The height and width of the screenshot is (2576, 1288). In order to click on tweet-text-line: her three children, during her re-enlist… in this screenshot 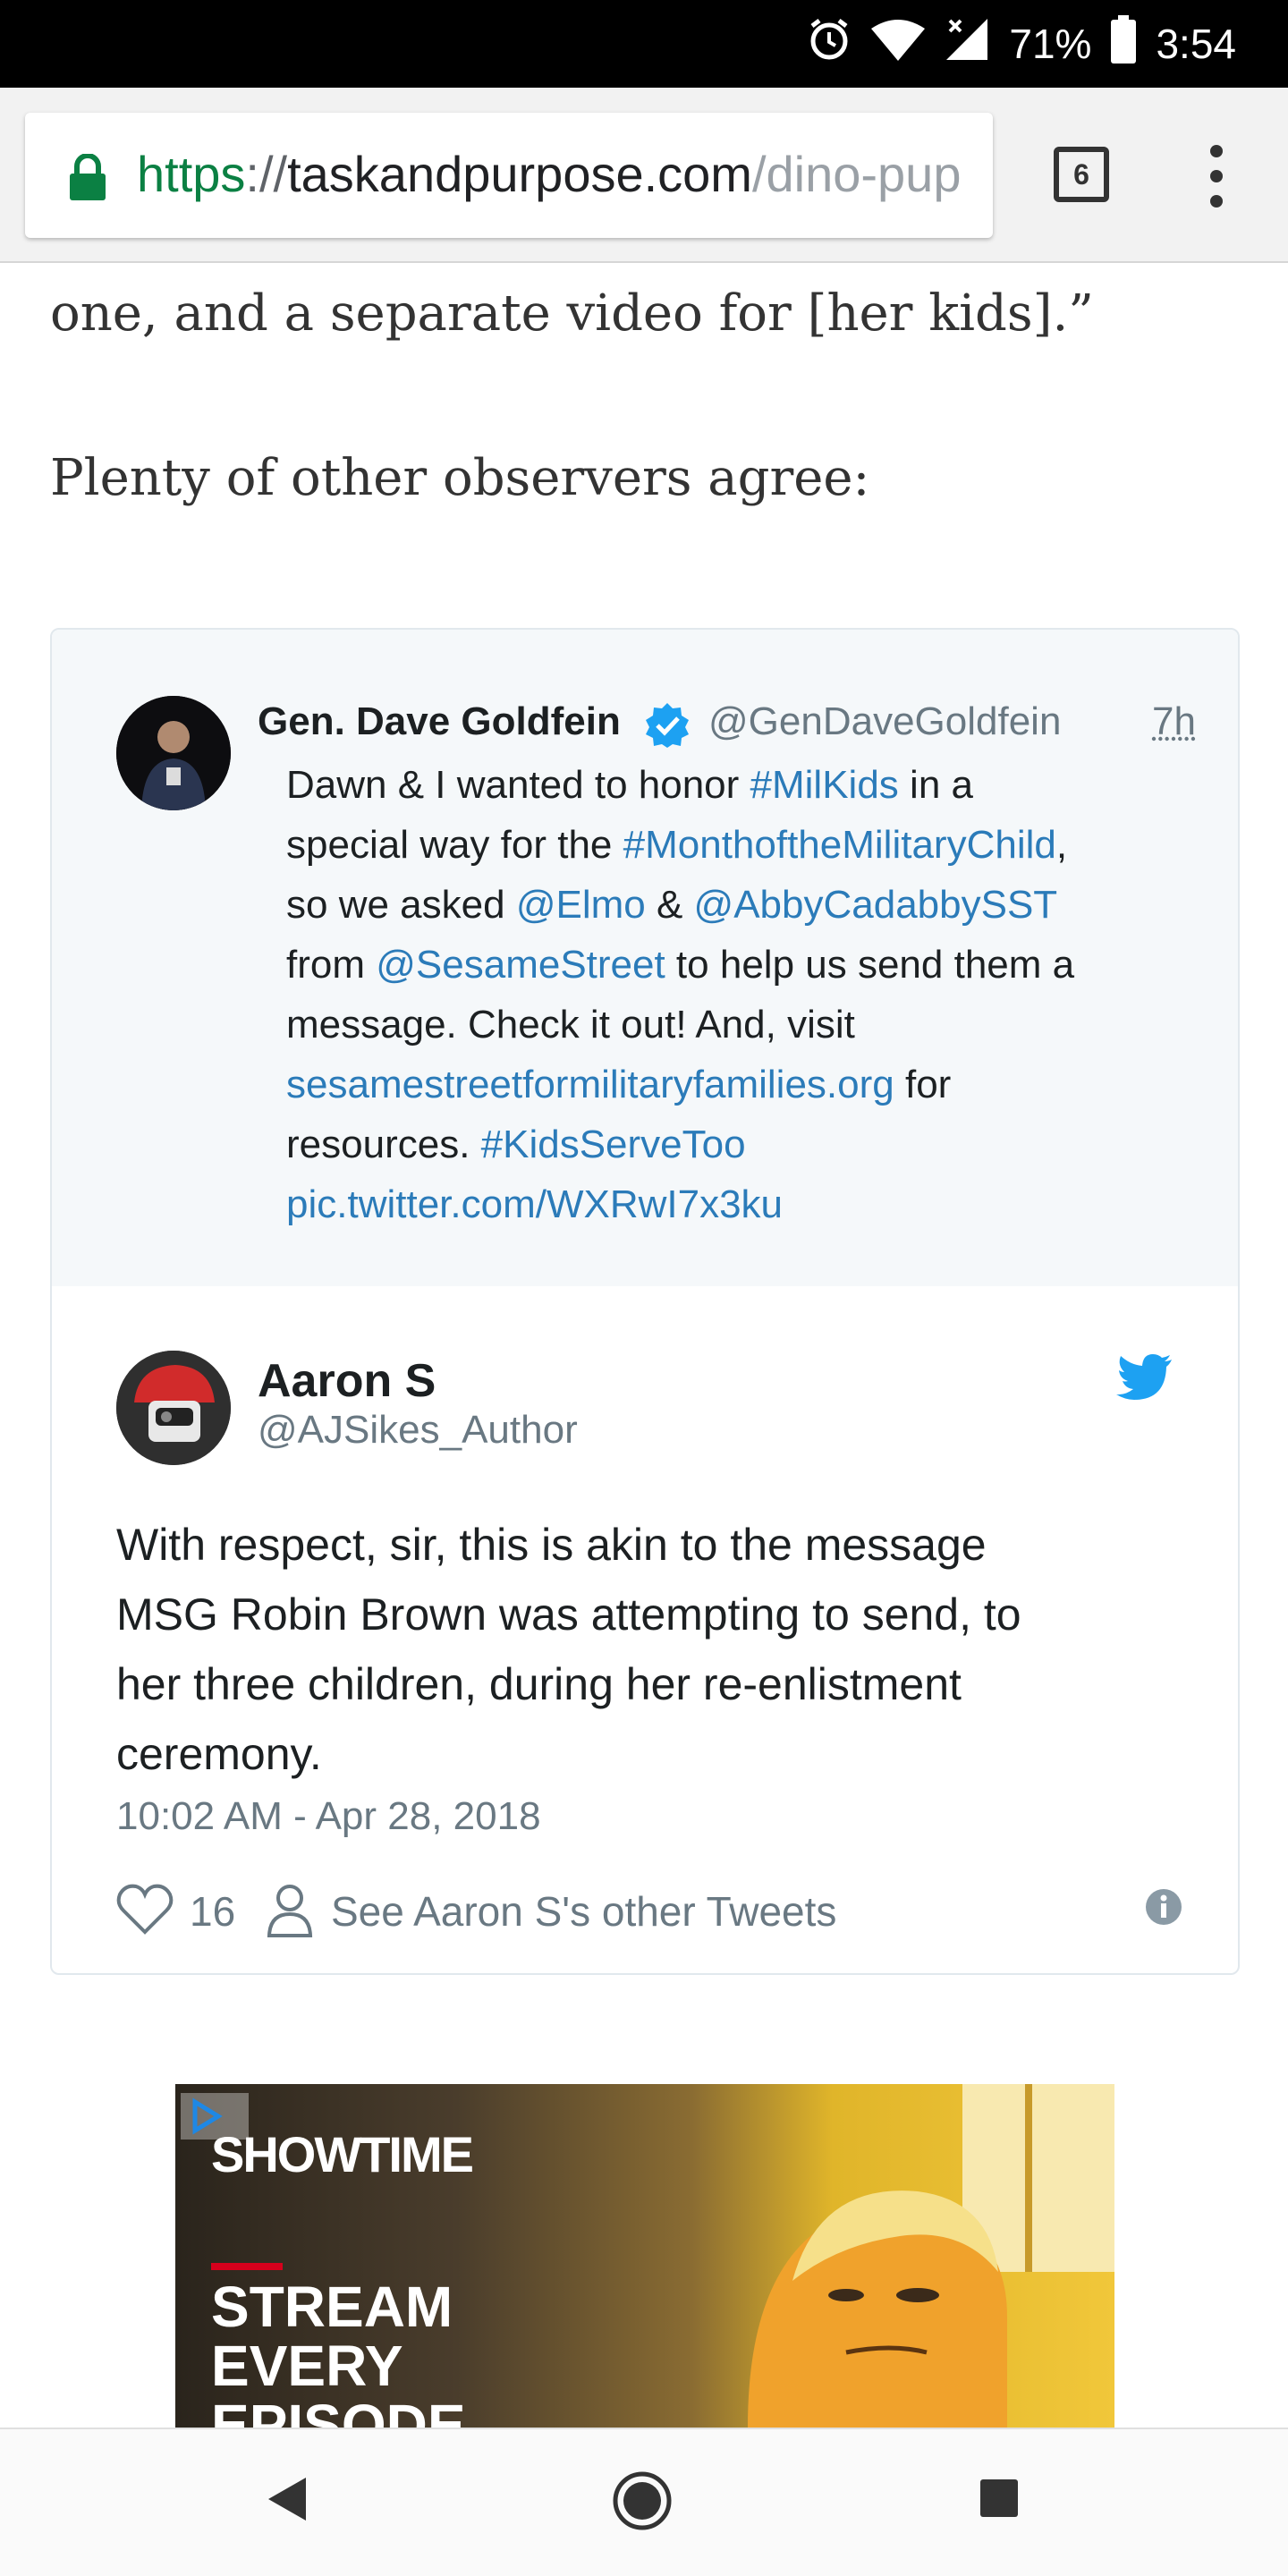, I will do `click(539, 1684)`.